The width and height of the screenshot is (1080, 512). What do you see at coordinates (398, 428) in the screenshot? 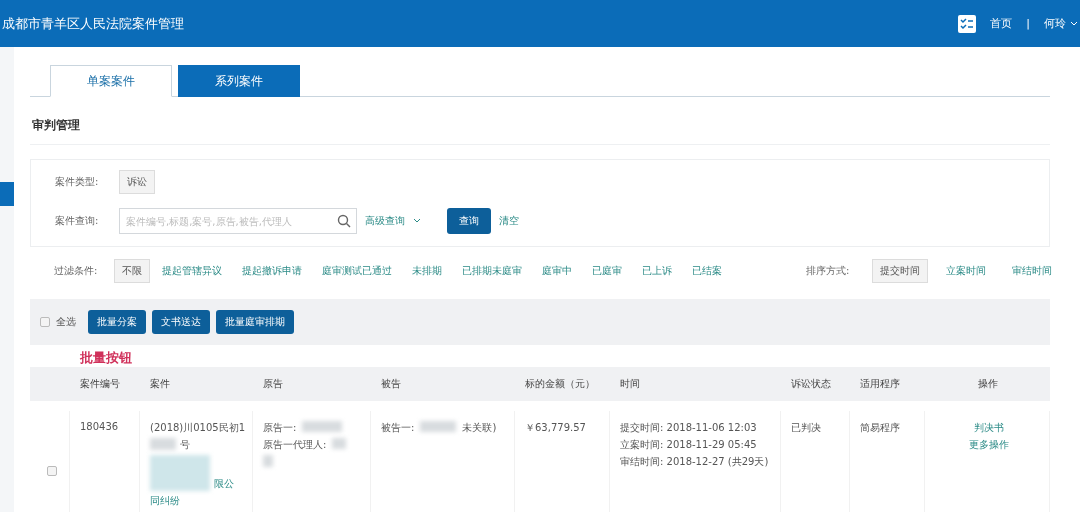
I see `table-cell: 被告一:` at bounding box center [398, 428].